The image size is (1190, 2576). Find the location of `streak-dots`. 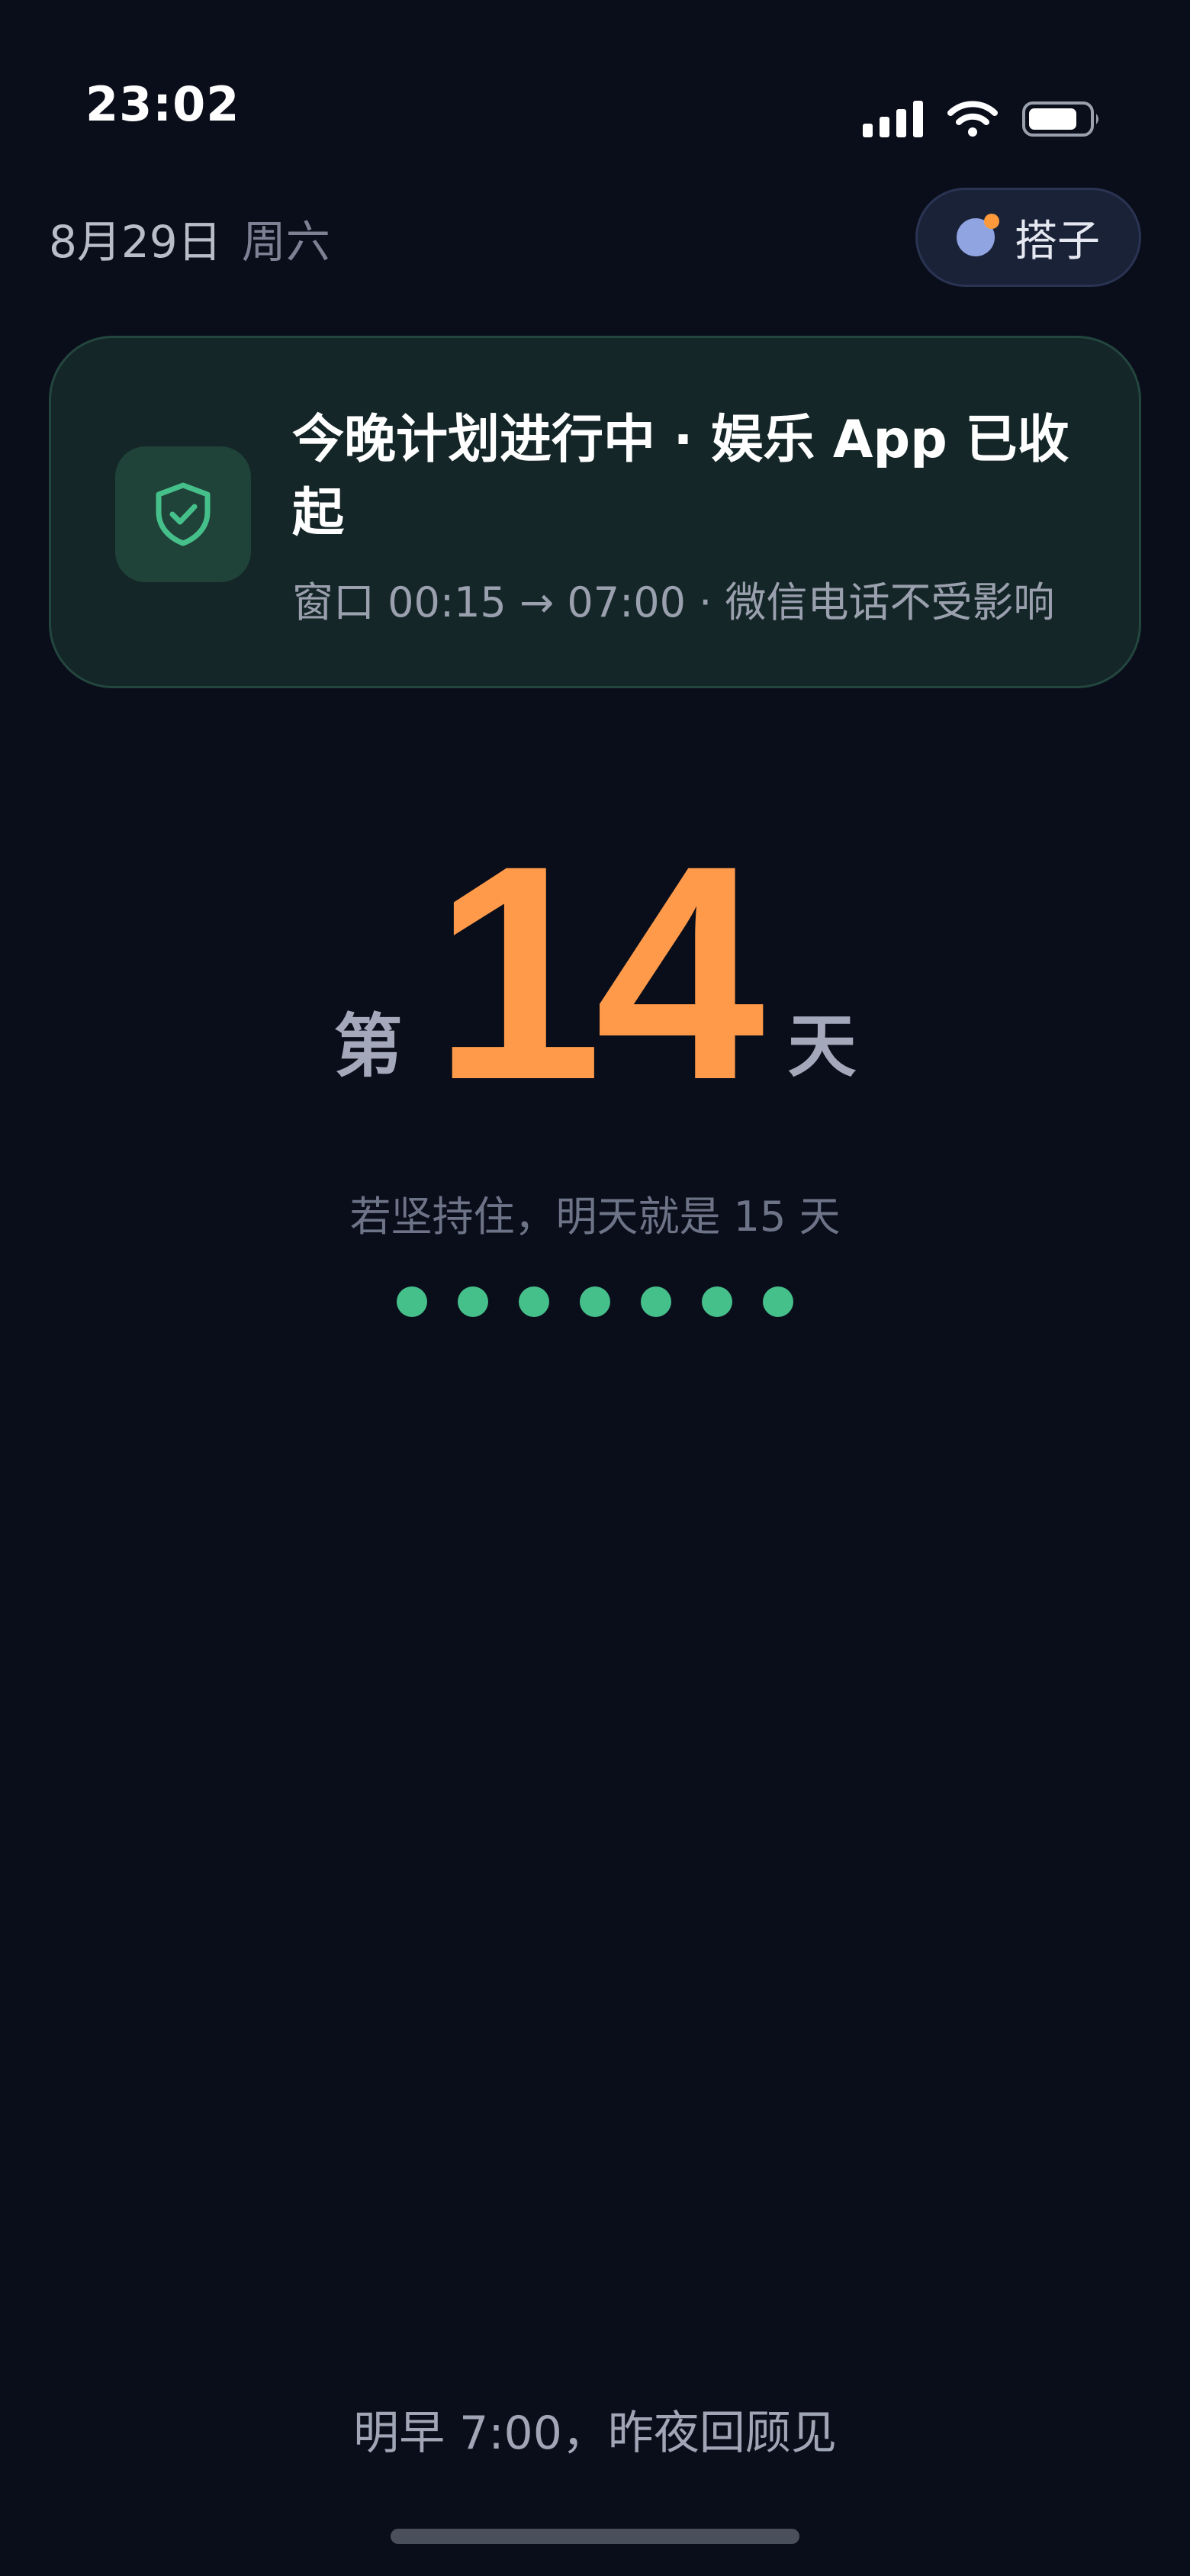

streak-dots is located at coordinates (595, 1301).